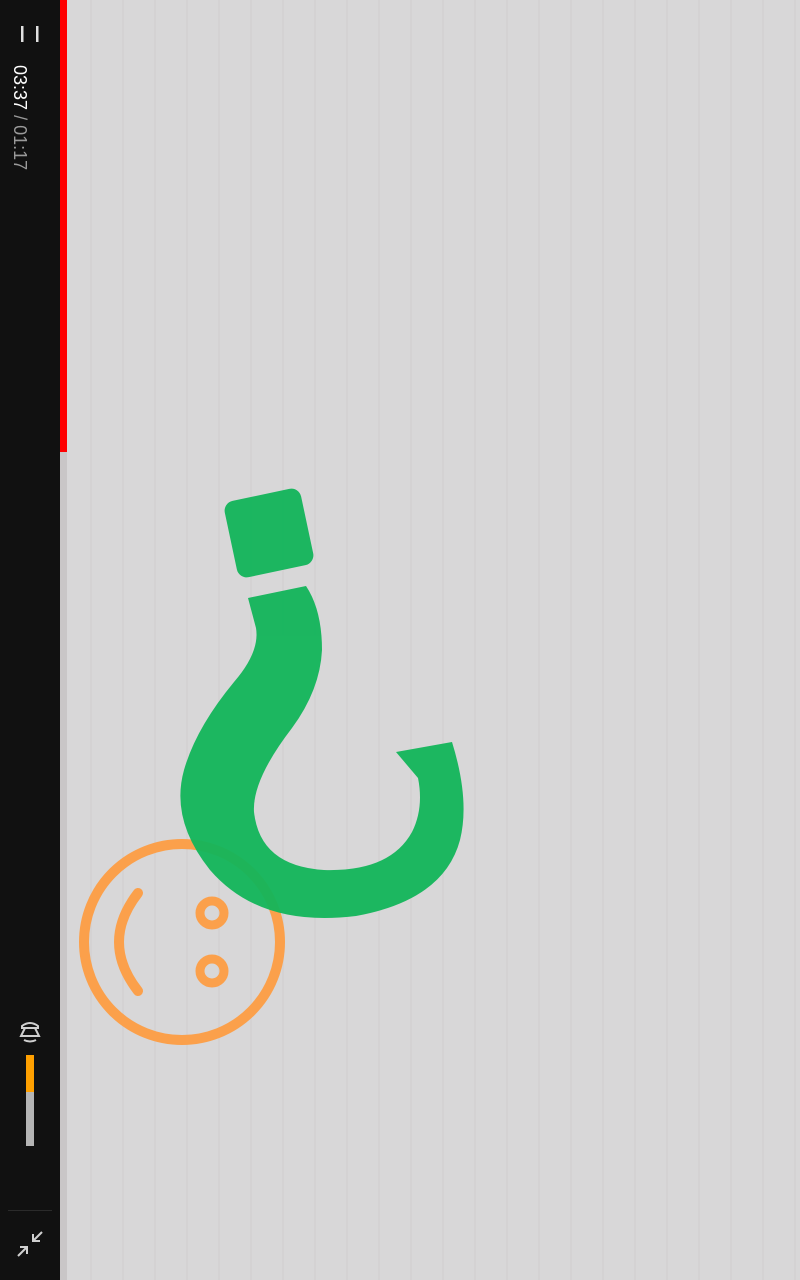 This screenshot has width=800, height=1280. I want to click on total-duration: 01:17, so click(20, 148).